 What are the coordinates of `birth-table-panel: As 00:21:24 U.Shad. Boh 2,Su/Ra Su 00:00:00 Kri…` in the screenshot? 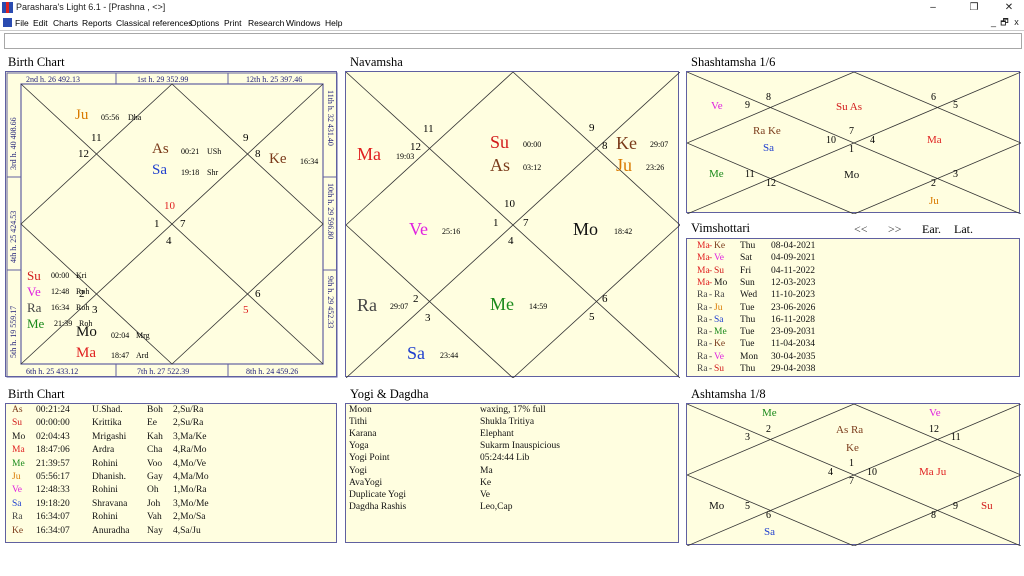 It's located at (171, 473).